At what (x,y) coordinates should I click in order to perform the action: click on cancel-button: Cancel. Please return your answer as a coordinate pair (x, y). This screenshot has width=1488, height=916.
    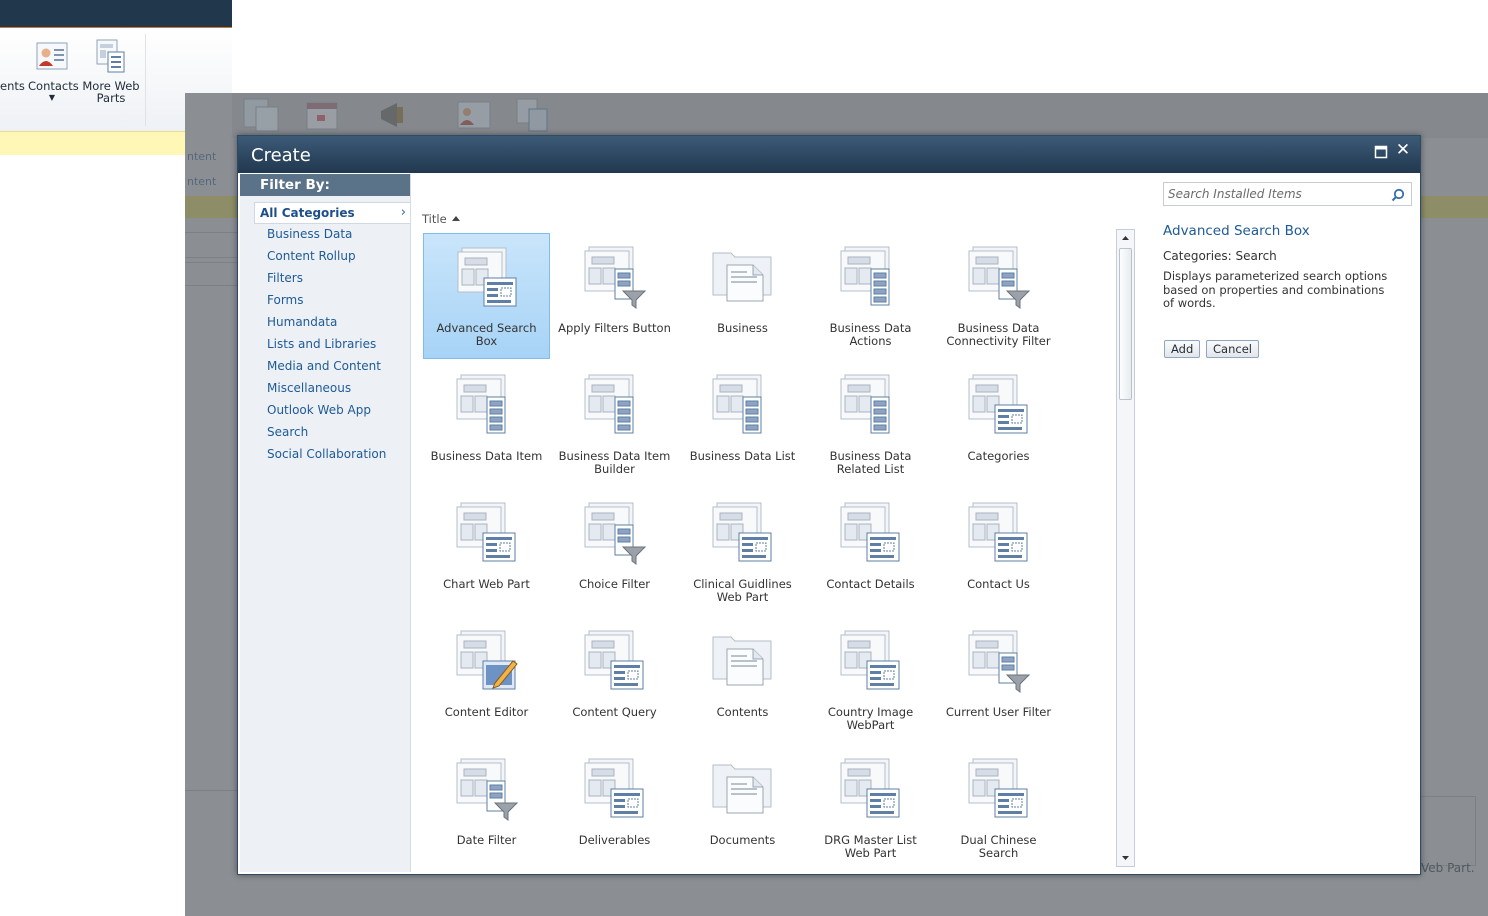
    Looking at the image, I should click on (1232, 349).